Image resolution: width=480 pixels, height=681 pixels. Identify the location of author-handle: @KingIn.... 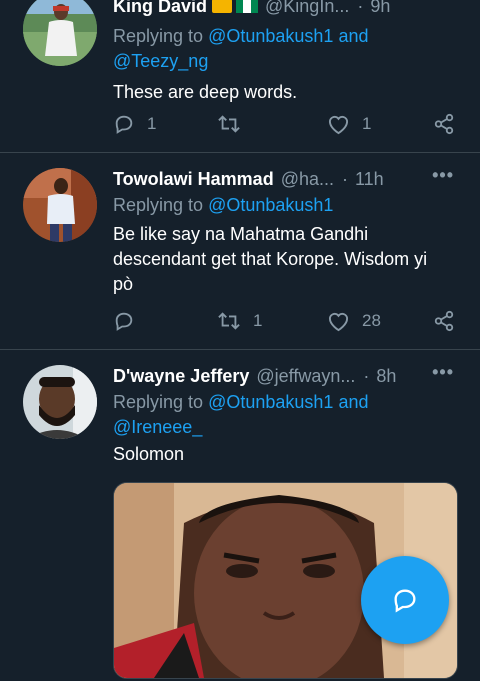
(307, 10).